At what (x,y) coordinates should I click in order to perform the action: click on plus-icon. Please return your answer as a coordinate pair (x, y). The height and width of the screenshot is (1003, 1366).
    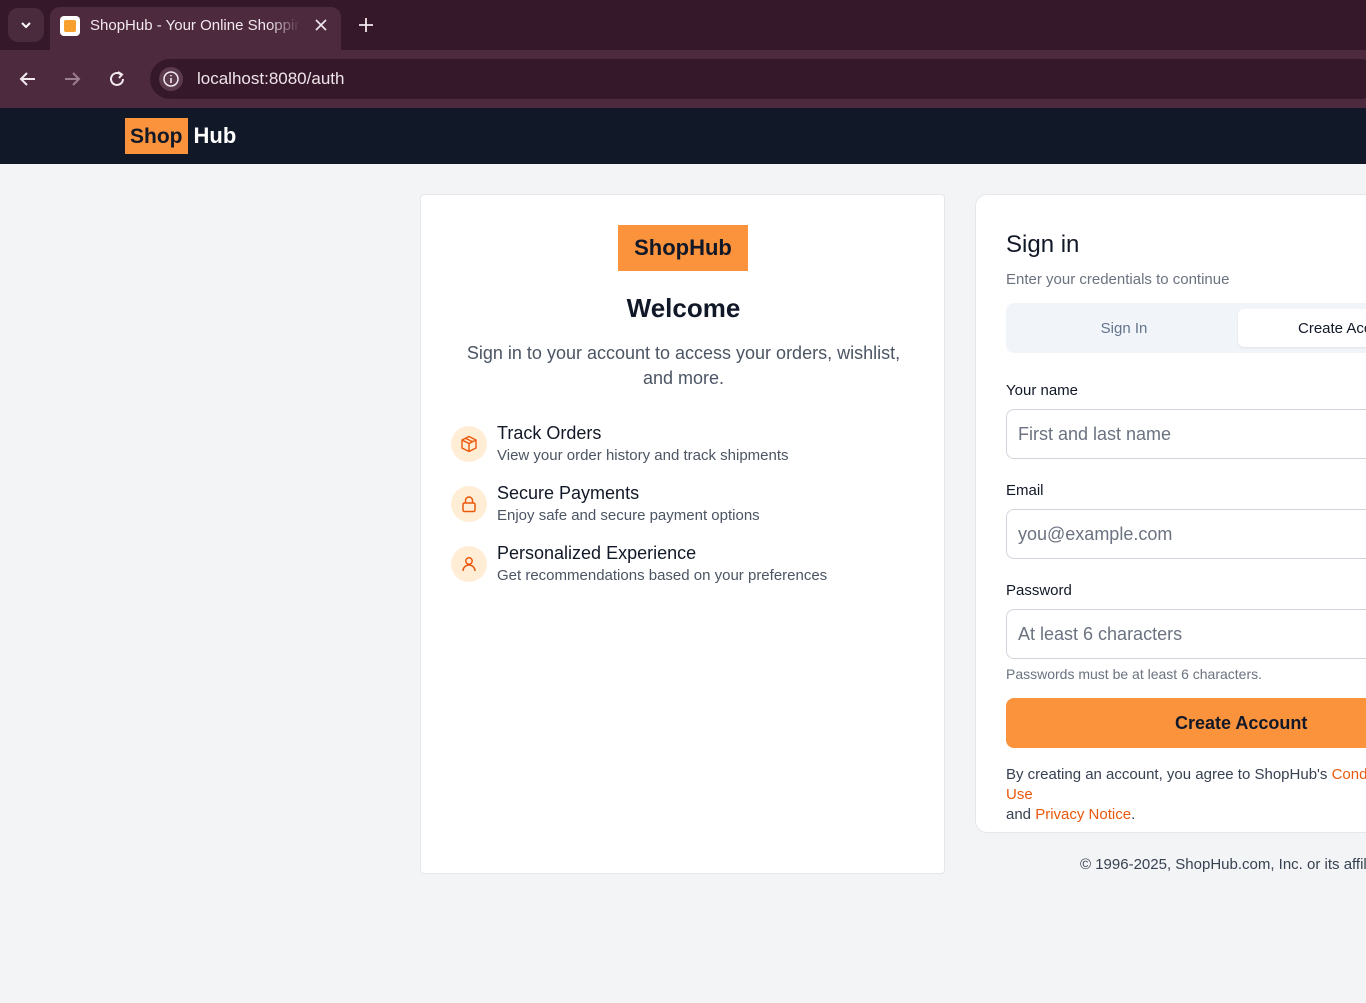
    Looking at the image, I should click on (366, 25).